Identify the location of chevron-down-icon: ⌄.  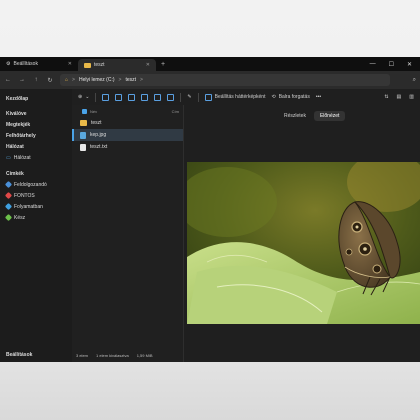
(87, 97).